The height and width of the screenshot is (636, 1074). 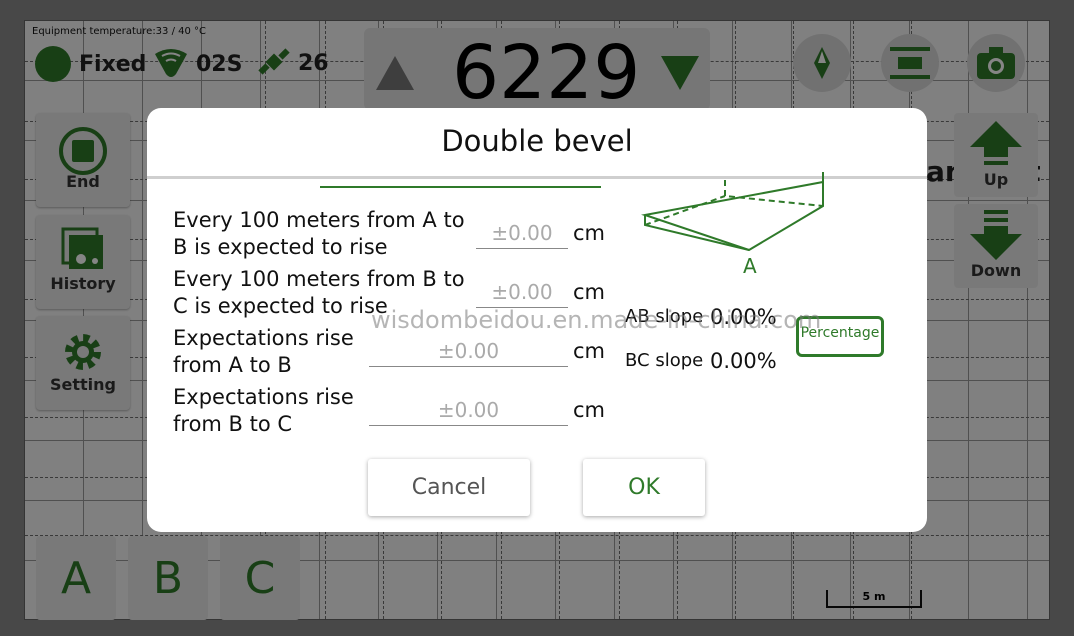 I want to click on cancel-button: Cancel, so click(x=449, y=487).